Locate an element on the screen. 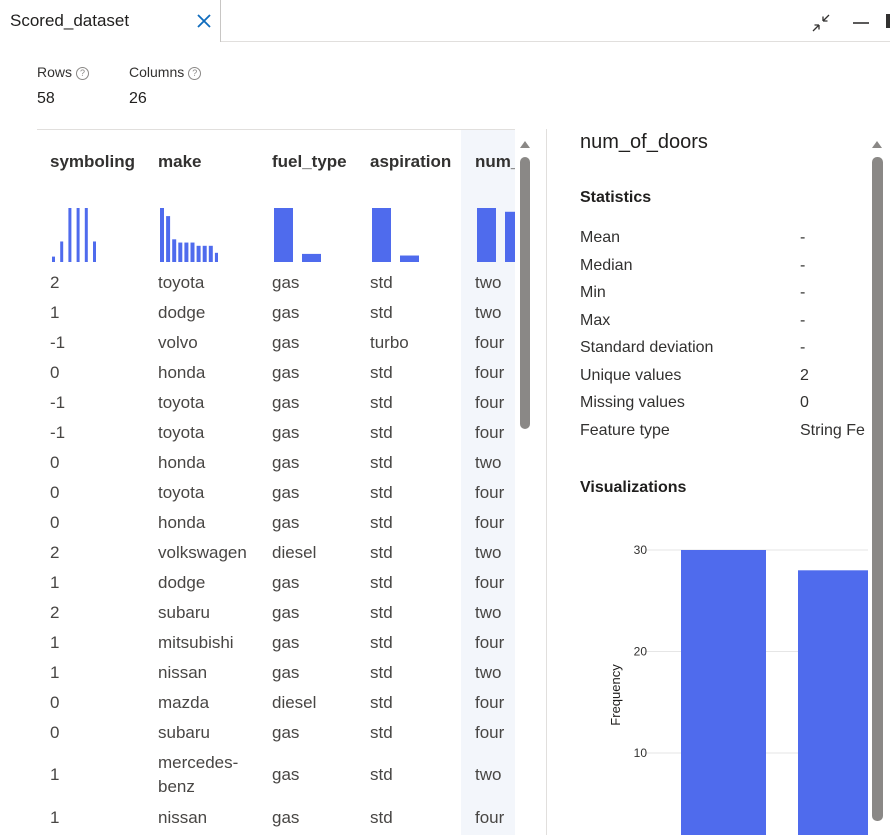  panel-scrollbar-thumb is located at coordinates (877, 489).